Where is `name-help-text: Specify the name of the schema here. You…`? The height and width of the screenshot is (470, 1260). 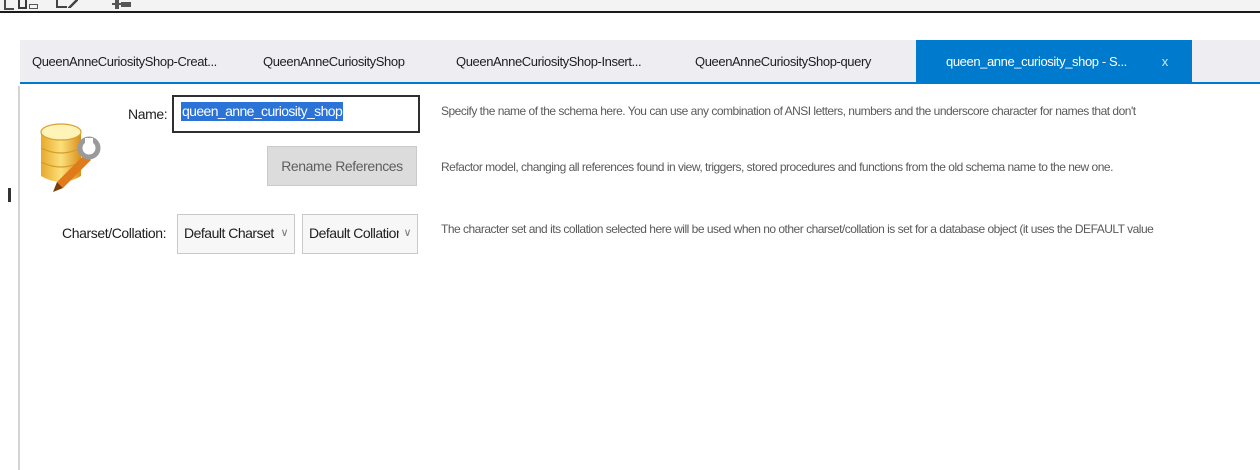 name-help-text: Specify the name of the schema here. You… is located at coordinates (788, 111).